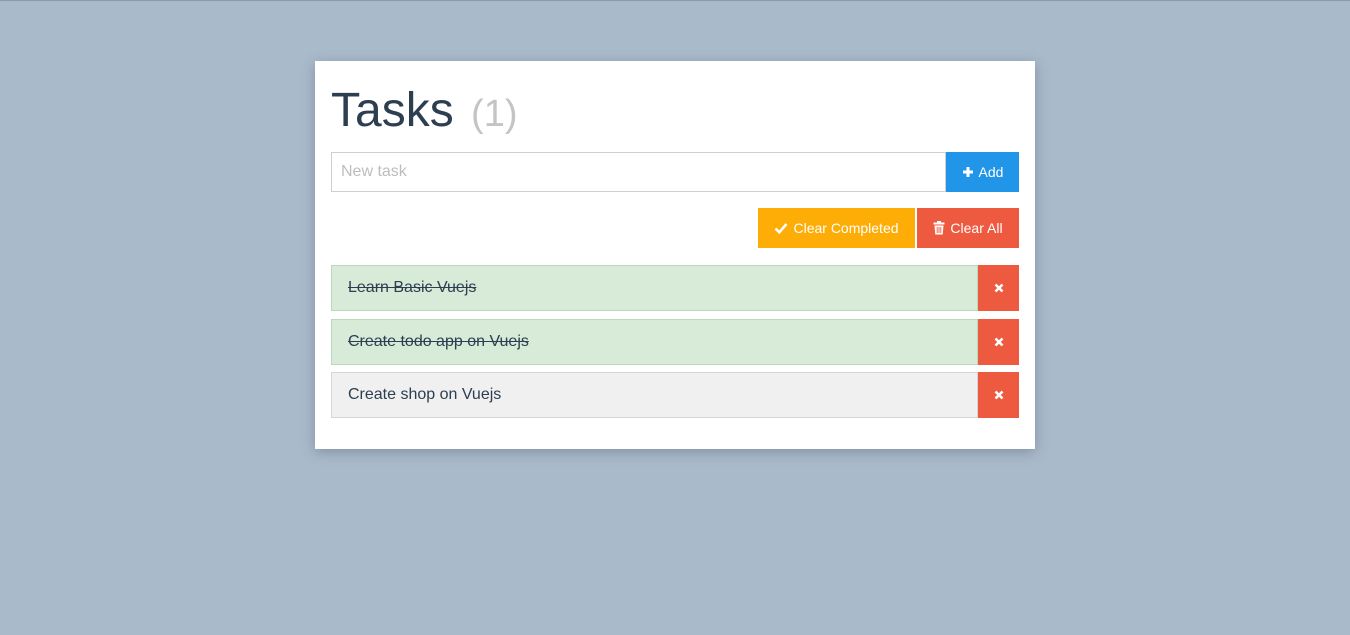  What do you see at coordinates (654, 288) in the screenshot?
I see `task-text: Learn Basic Vuejs` at bounding box center [654, 288].